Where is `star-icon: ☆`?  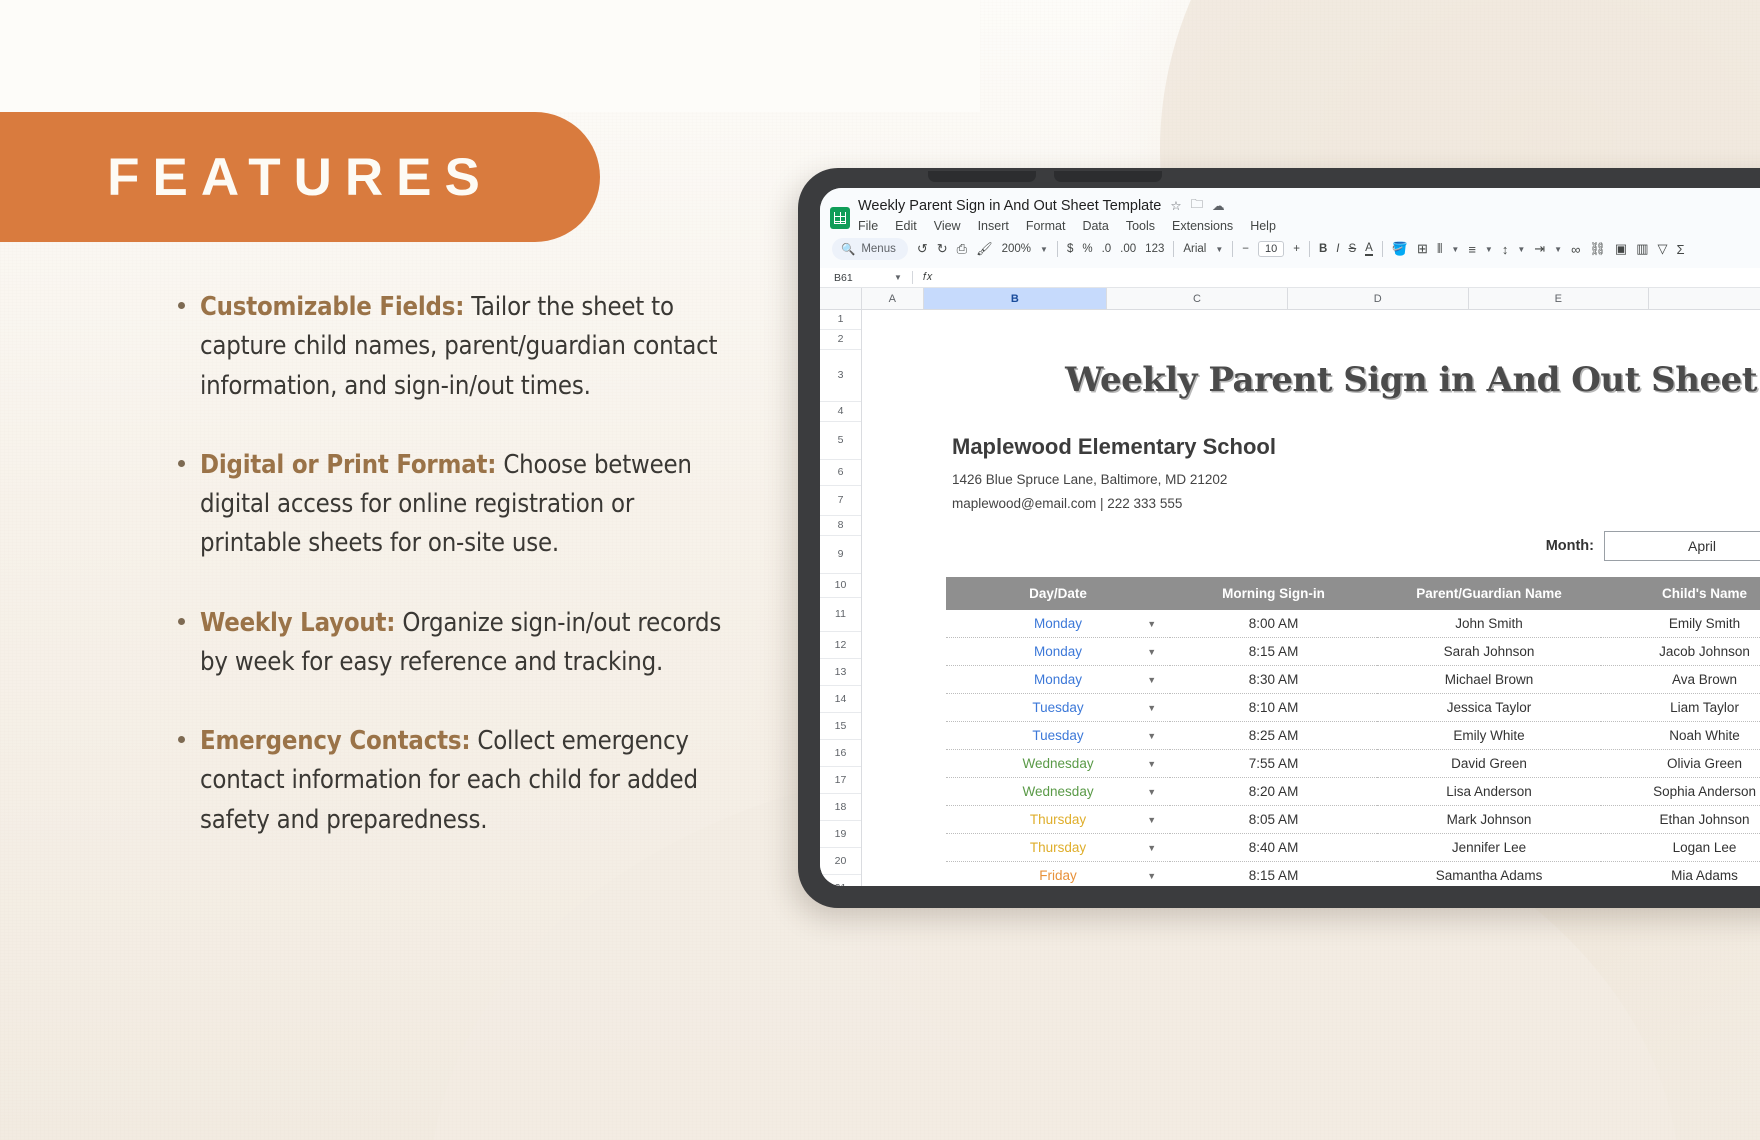 star-icon: ☆ is located at coordinates (1175, 205).